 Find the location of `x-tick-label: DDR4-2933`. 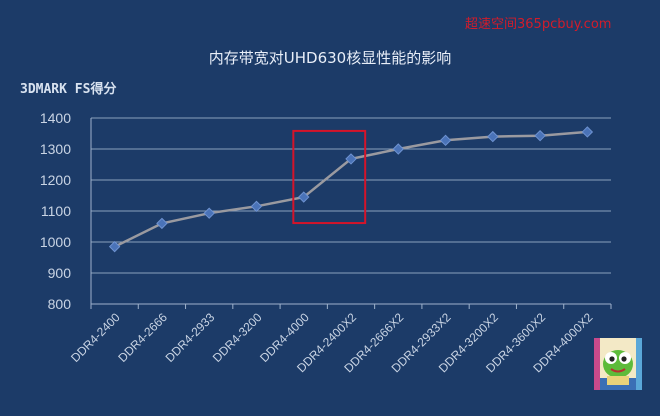

x-tick-label: DDR4-2933 is located at coordinates (190, 337).